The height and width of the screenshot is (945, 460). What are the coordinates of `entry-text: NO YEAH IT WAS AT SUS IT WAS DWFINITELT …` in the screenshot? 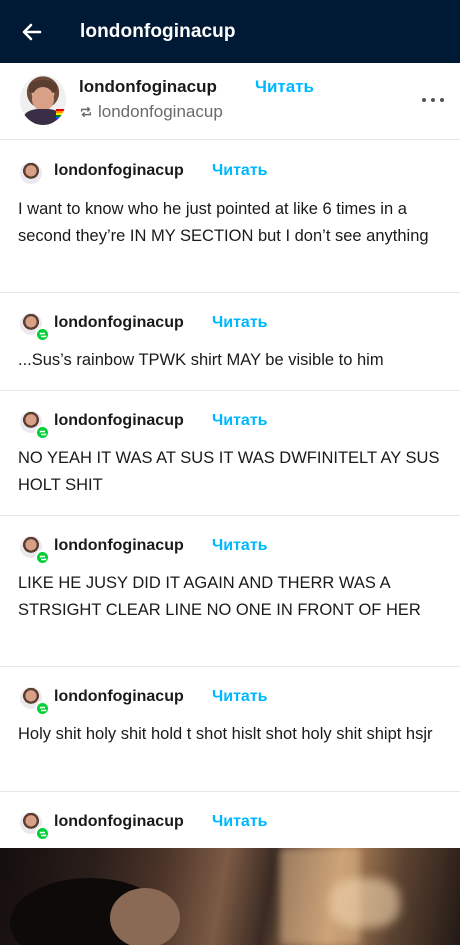 It's located at (229, 471).